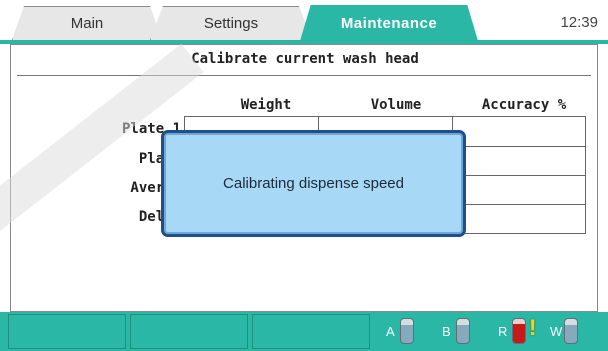 The image size is (608, 351). Describe the element at coordinates (159, 217) in the screenshot. I see `row-label-delta: Delta` at that location.